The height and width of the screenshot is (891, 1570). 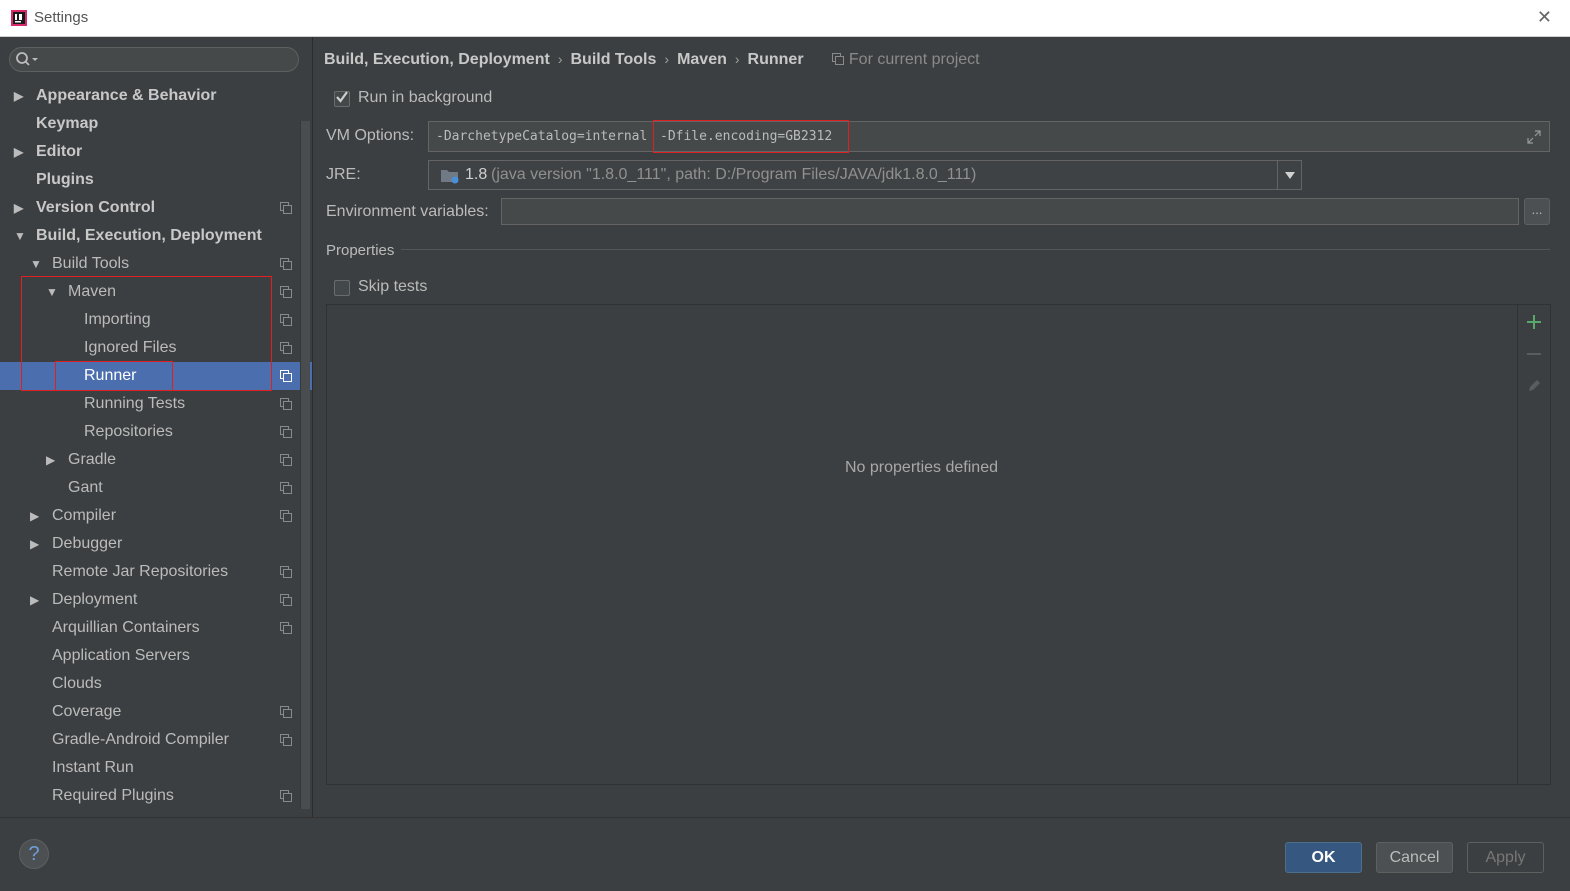 I want to click on close-icon: ✕, so click(x=1544, y=18).